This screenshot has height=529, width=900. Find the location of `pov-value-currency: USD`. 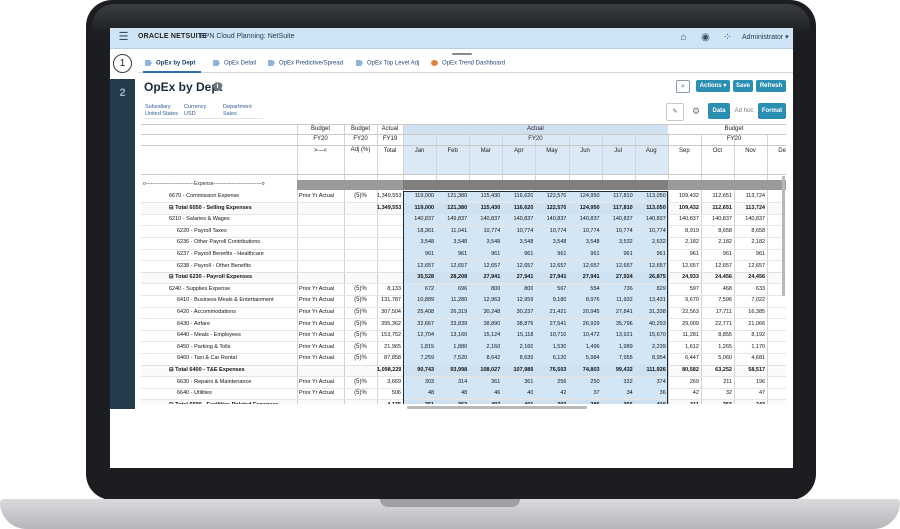

pov-value-currency: USD is located at coordinates (190, 114).